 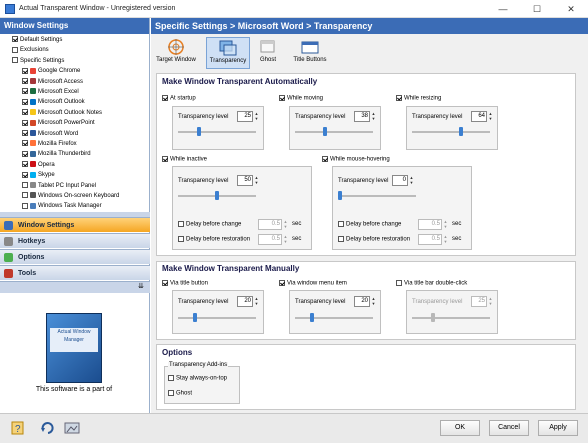 What do you see at coordinates (50, 92) in the screenshot?
I see `tree-item: Microsoft Excel` at bounding box center [50, 92].